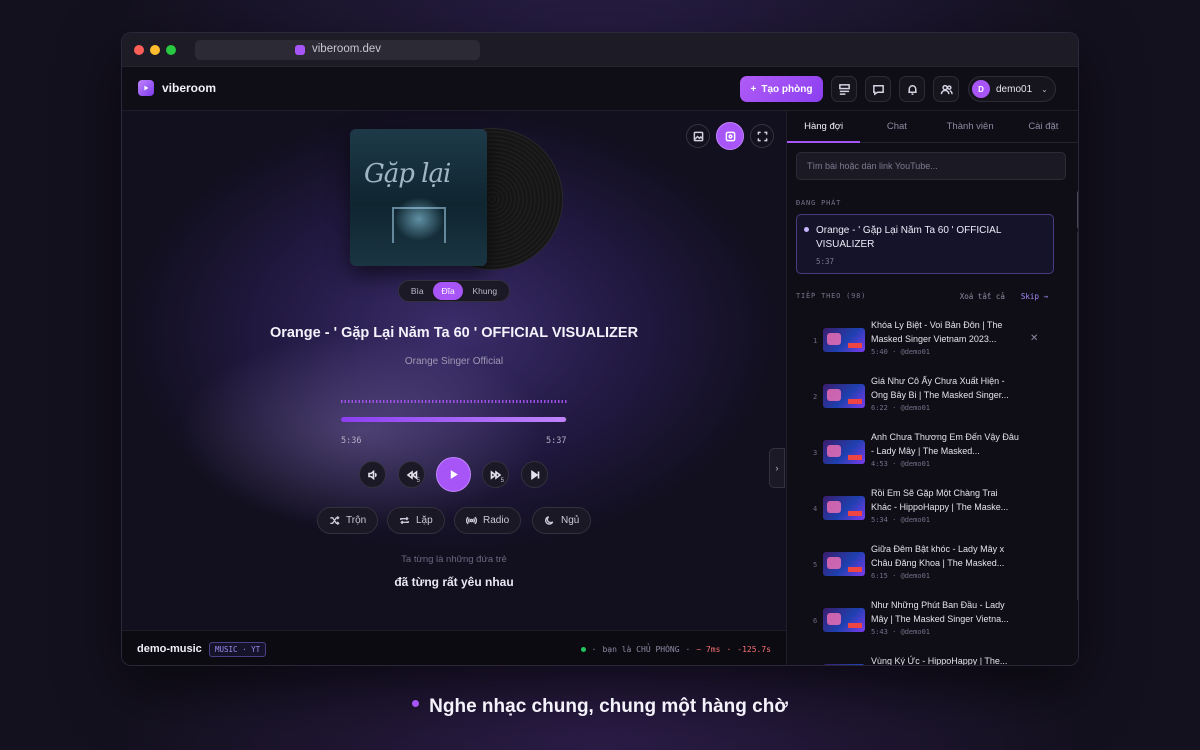 Image resolution: width=1200 pixels, height=750 pixels. I want to click on search-input, so click(931, 166).